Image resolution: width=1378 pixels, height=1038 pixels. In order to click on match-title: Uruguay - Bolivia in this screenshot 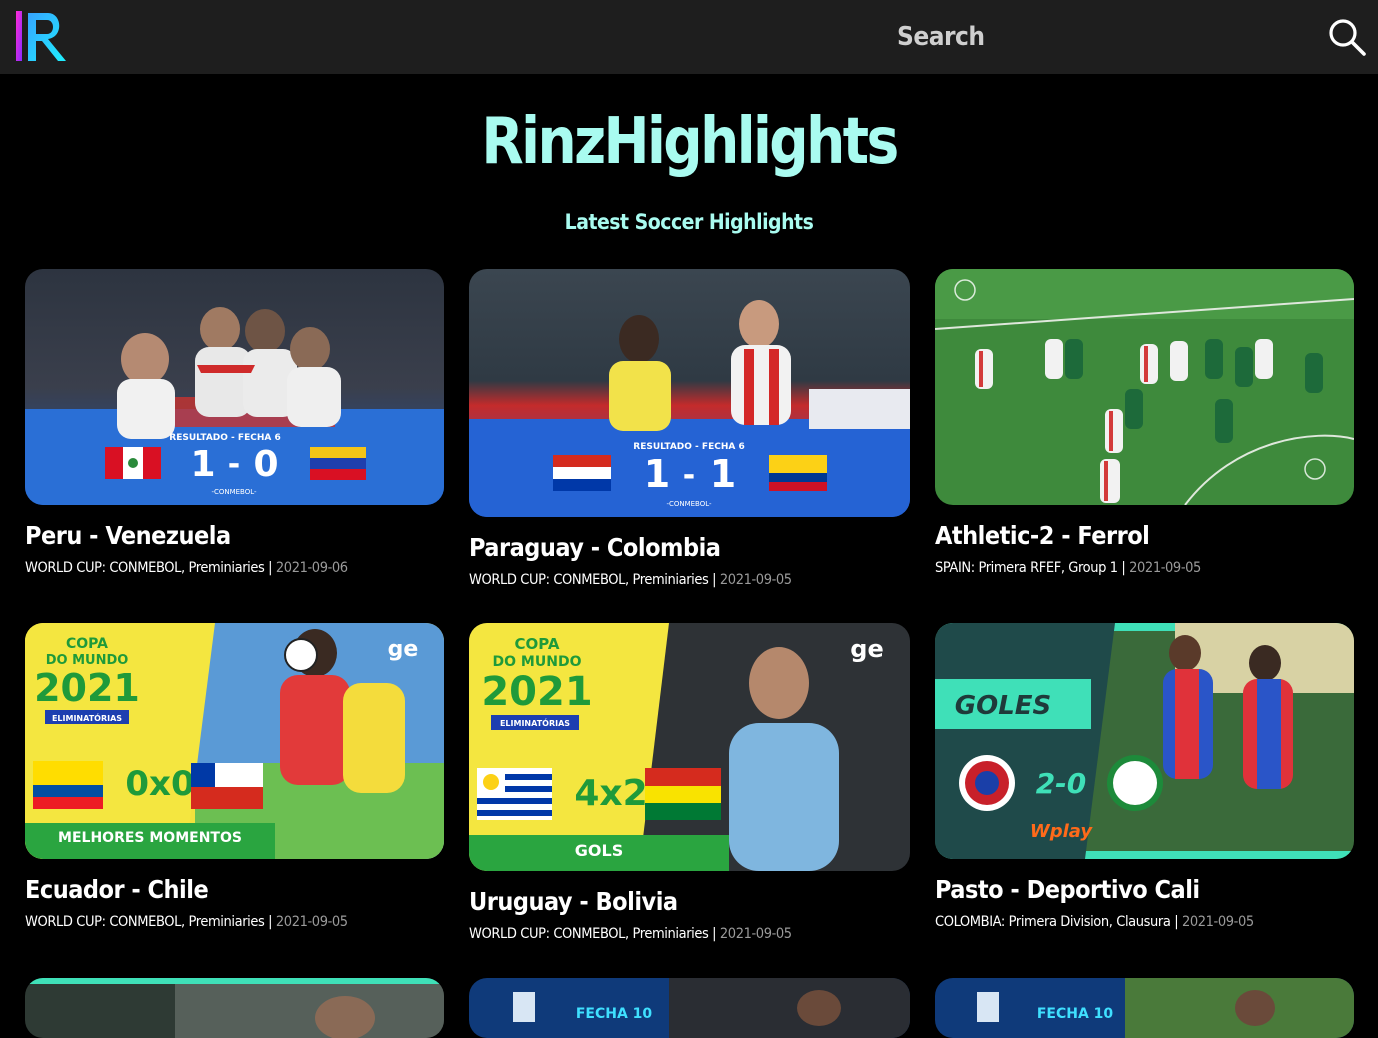, I will do `click(689, 901)`.